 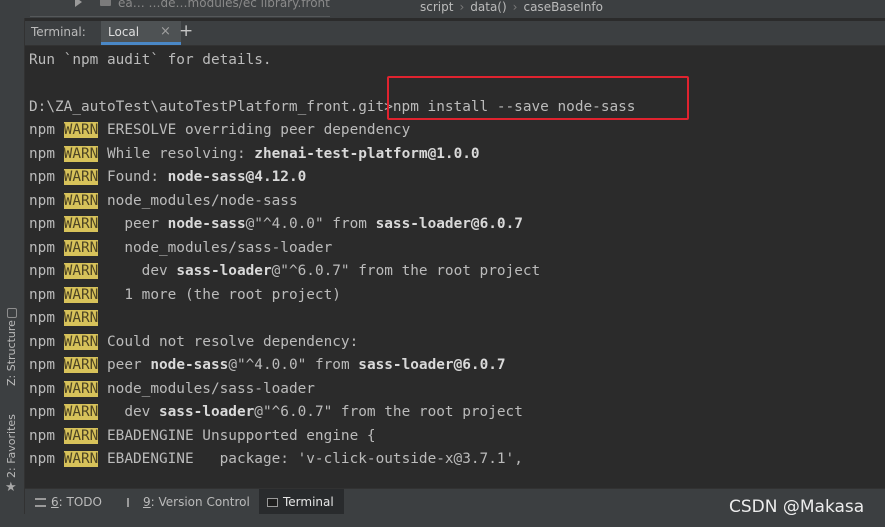 What do you see at coordinates (141, 33) in the screenshot?
I see `tab-local: Local ×` at bounding box center [141, 33].